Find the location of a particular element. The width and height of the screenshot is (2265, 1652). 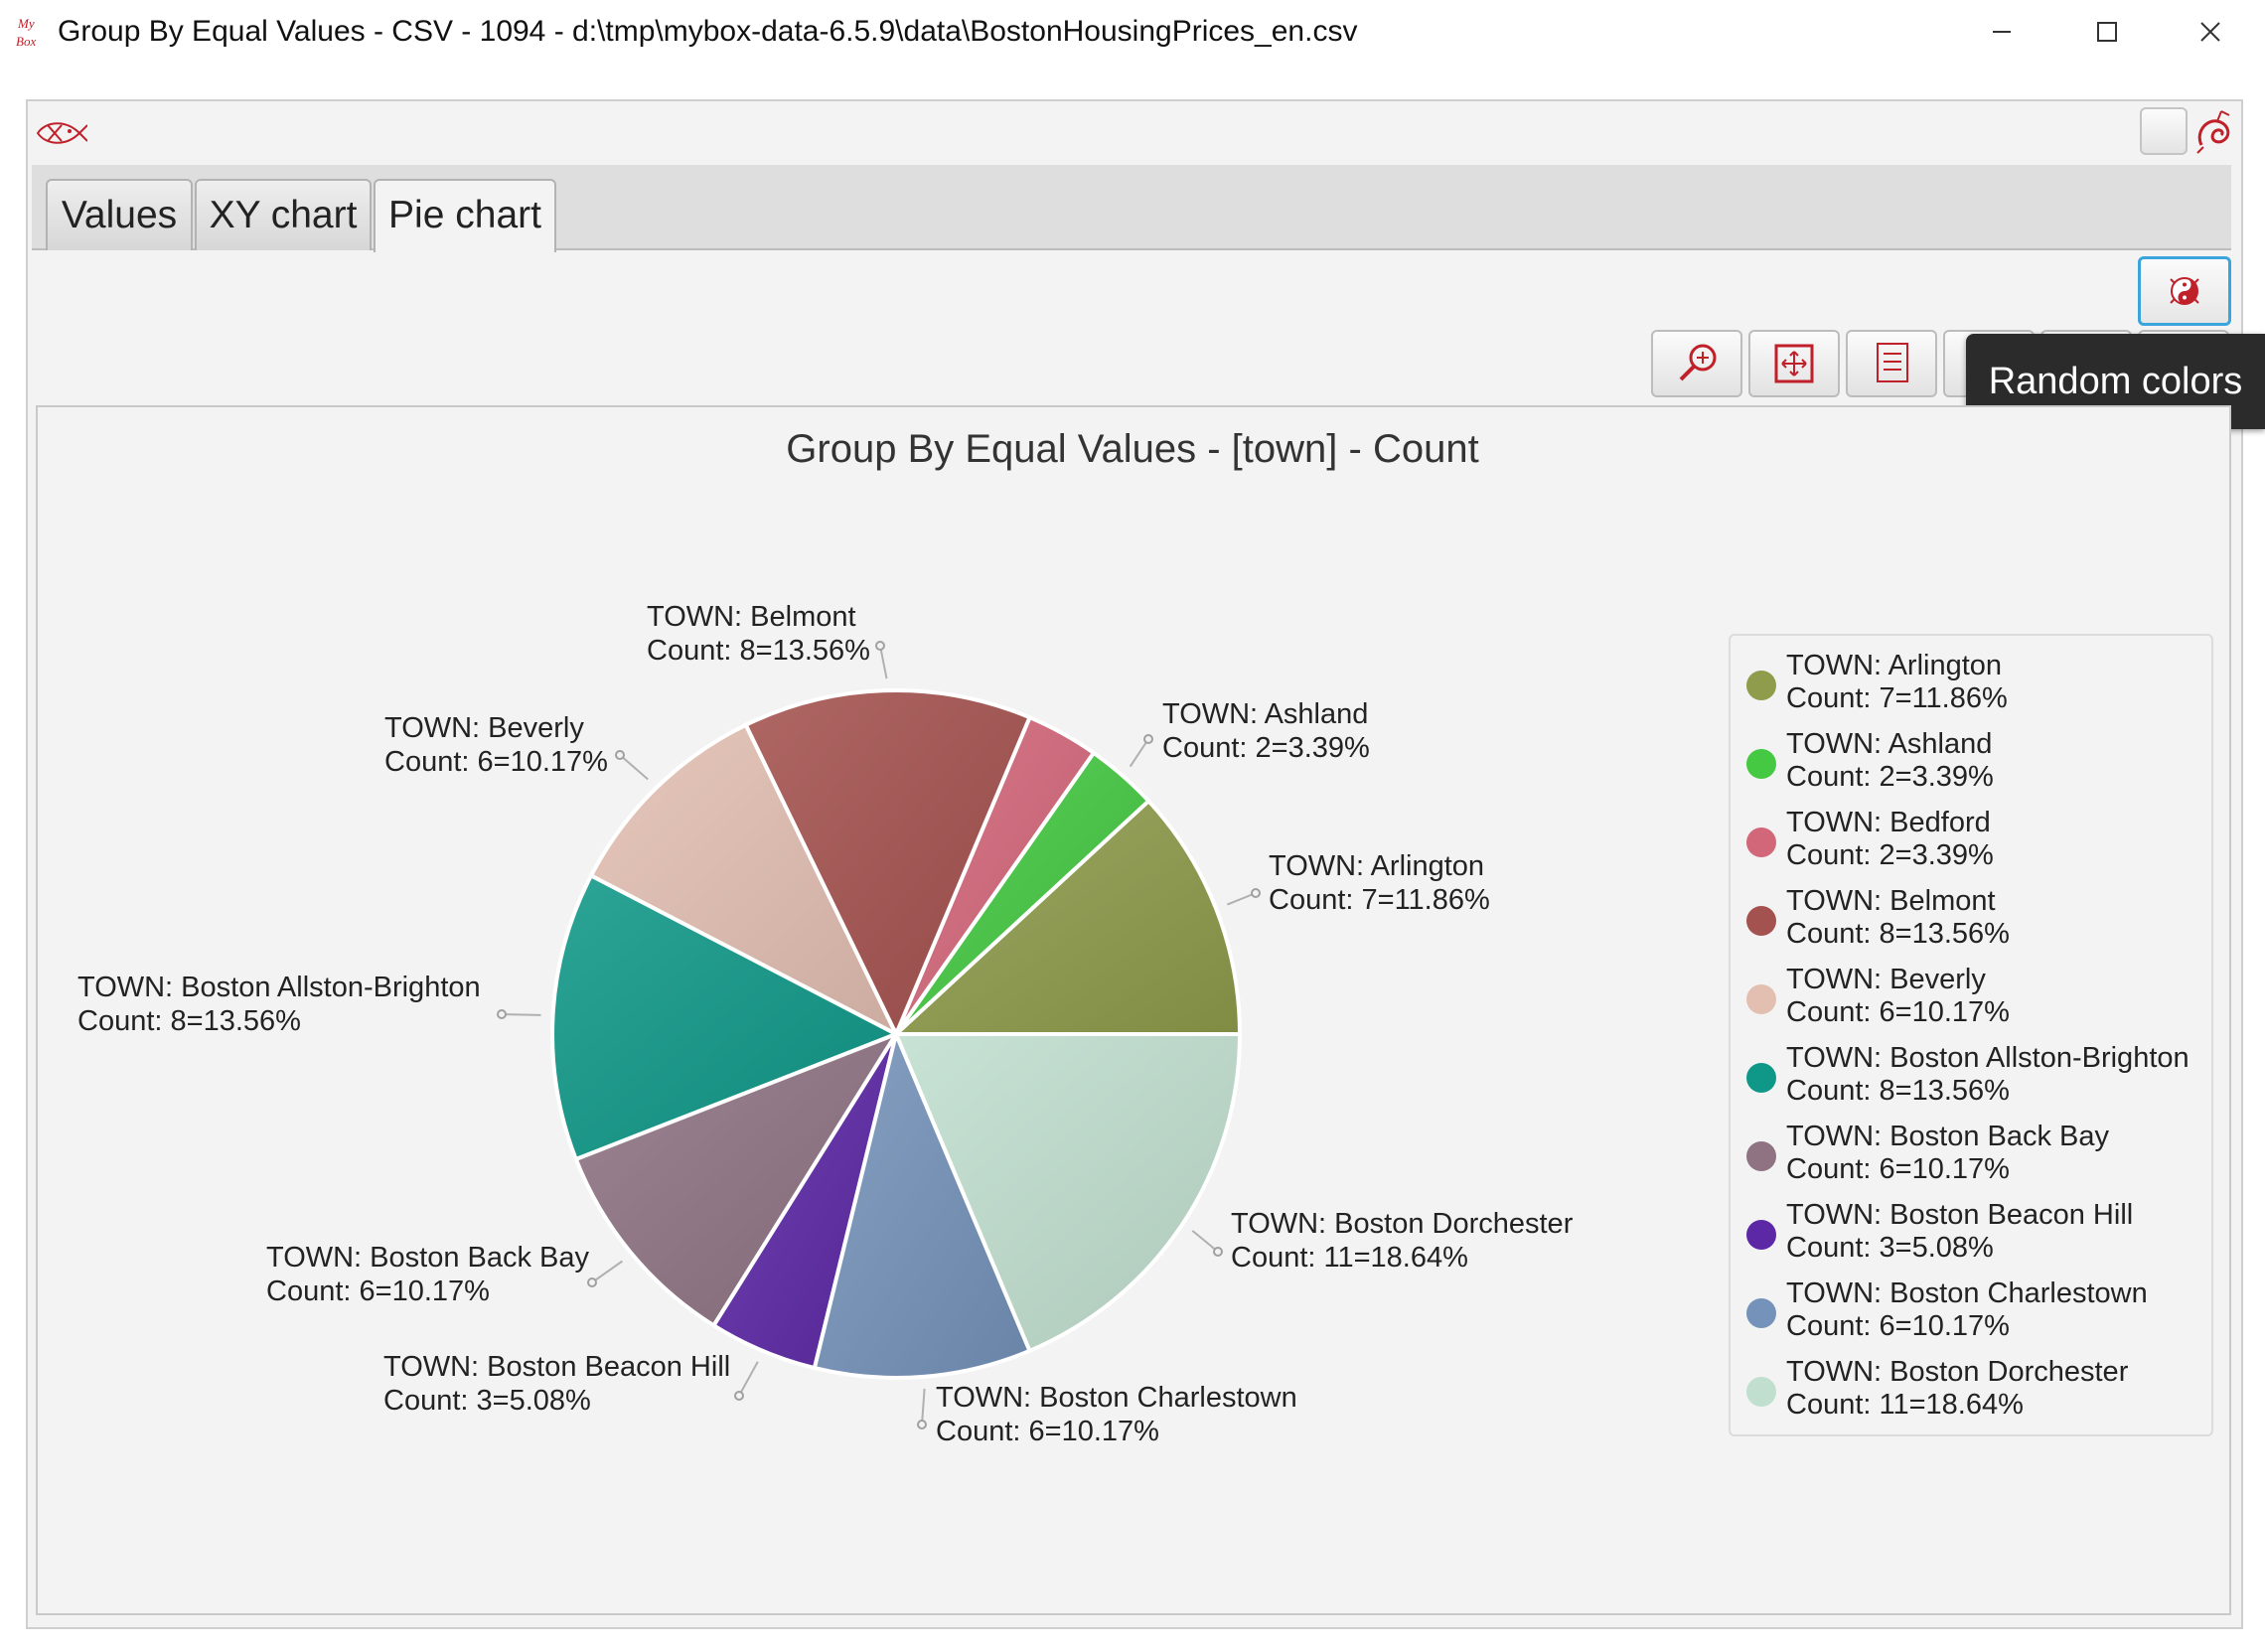

legend-item: TOWN: Boston Dorchester Count: 11=18.64% is located at coordinates (1974, 1391).